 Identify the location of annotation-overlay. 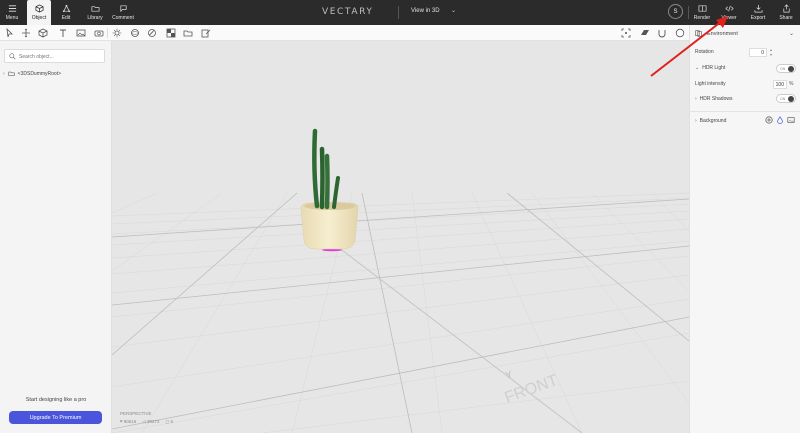
(689, 46).